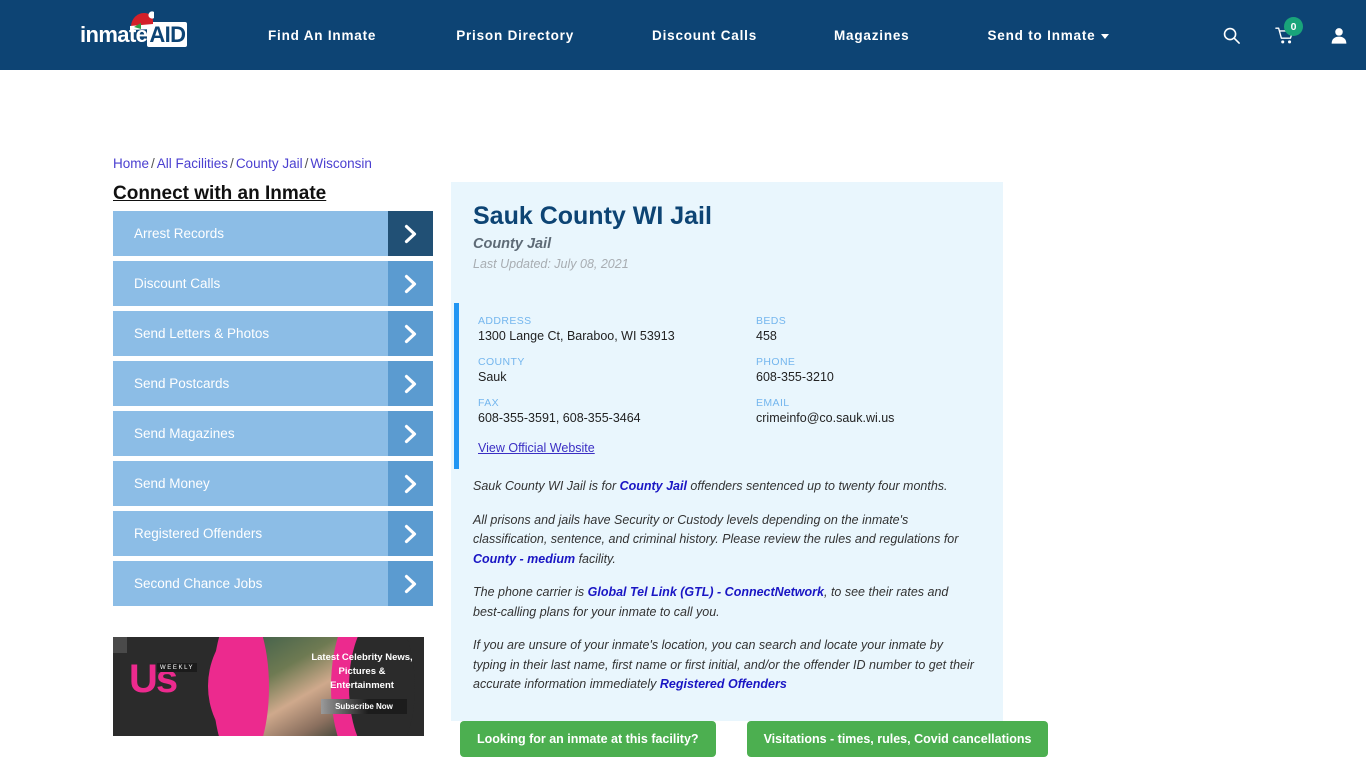 This screenshot has width=1366, height=768. I want to click on account-button, so click(1339, 35).